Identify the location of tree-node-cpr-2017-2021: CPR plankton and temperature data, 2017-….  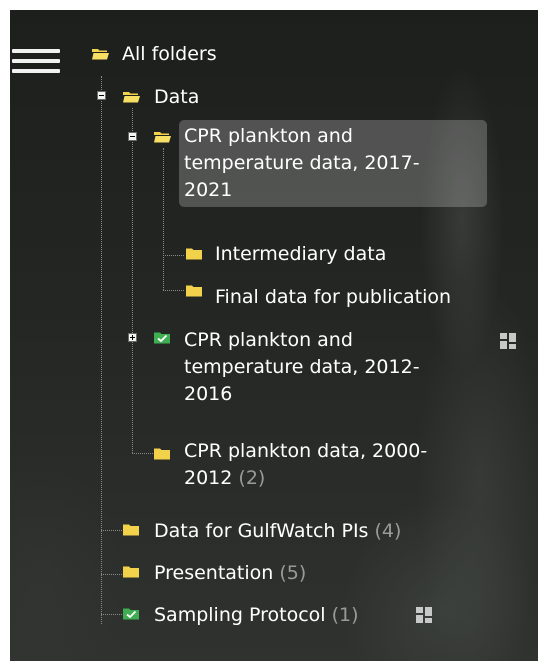
(333, 163).